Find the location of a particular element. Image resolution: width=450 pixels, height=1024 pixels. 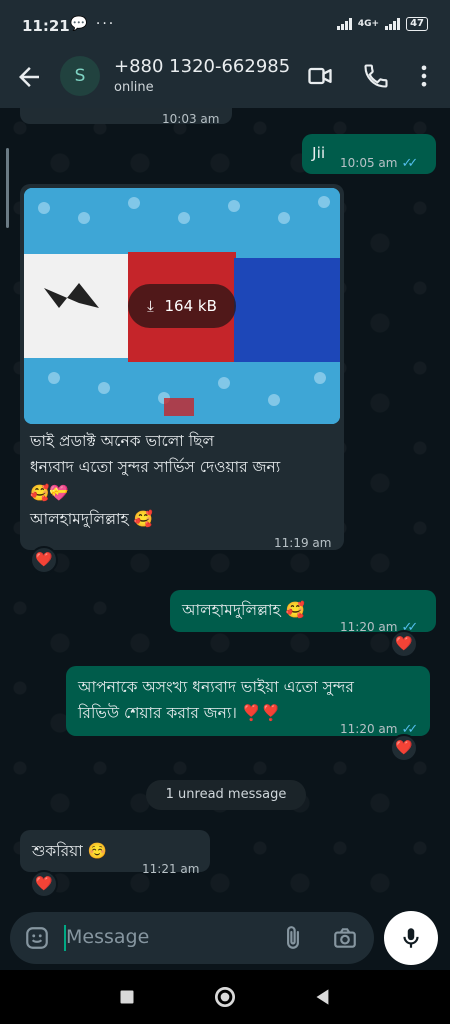

back-arrow-icon is located at coordinates (29, 77).